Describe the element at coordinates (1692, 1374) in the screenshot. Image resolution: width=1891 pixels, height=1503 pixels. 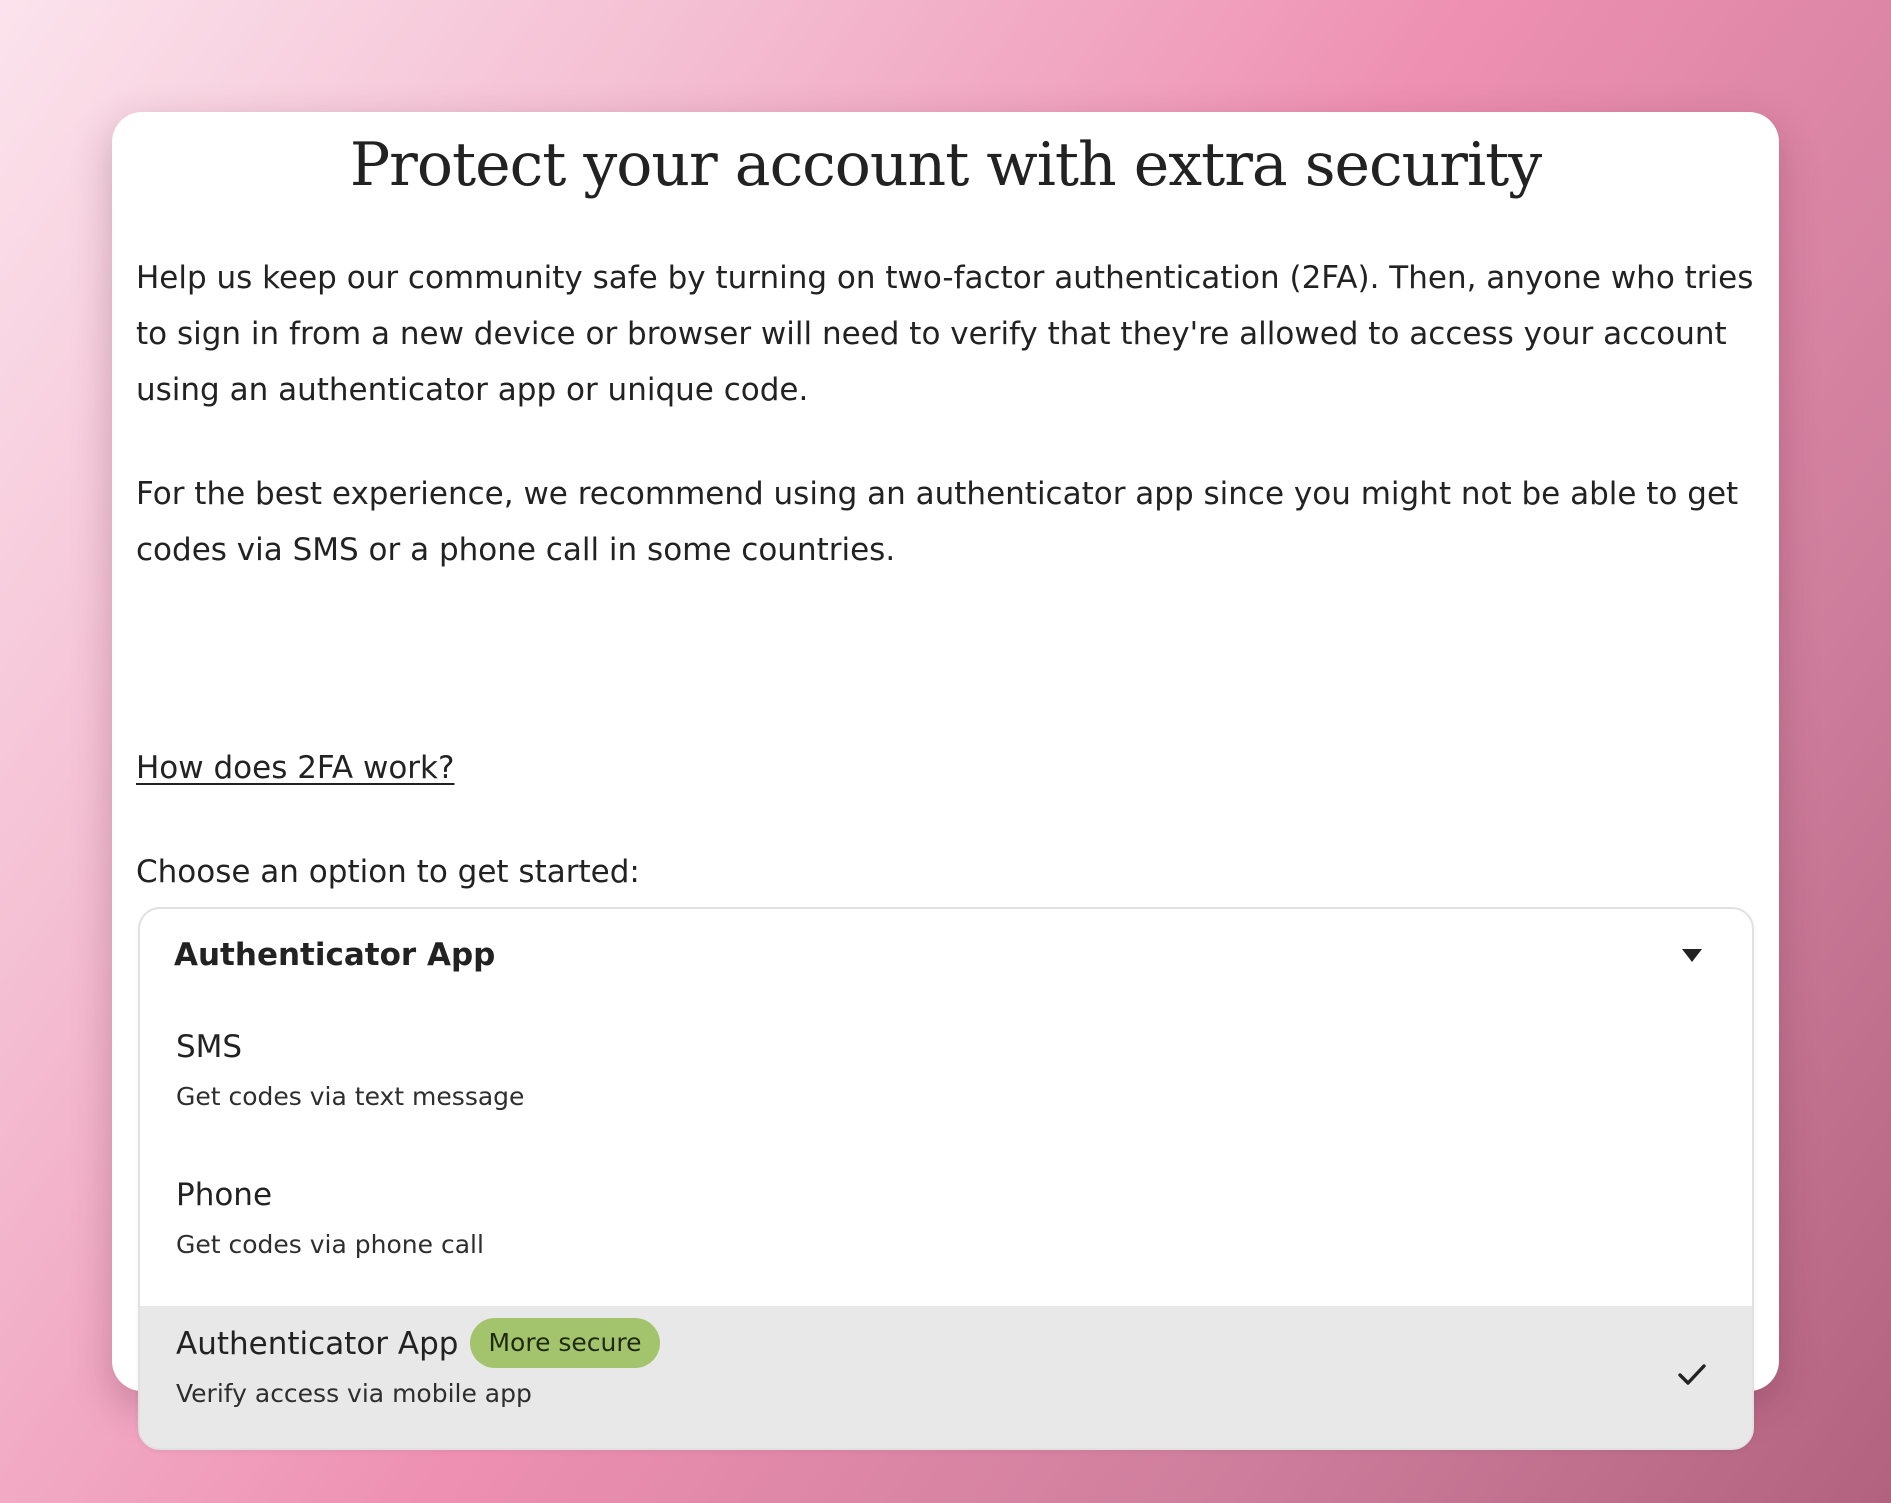
I see `checkmark-icon` at that location.